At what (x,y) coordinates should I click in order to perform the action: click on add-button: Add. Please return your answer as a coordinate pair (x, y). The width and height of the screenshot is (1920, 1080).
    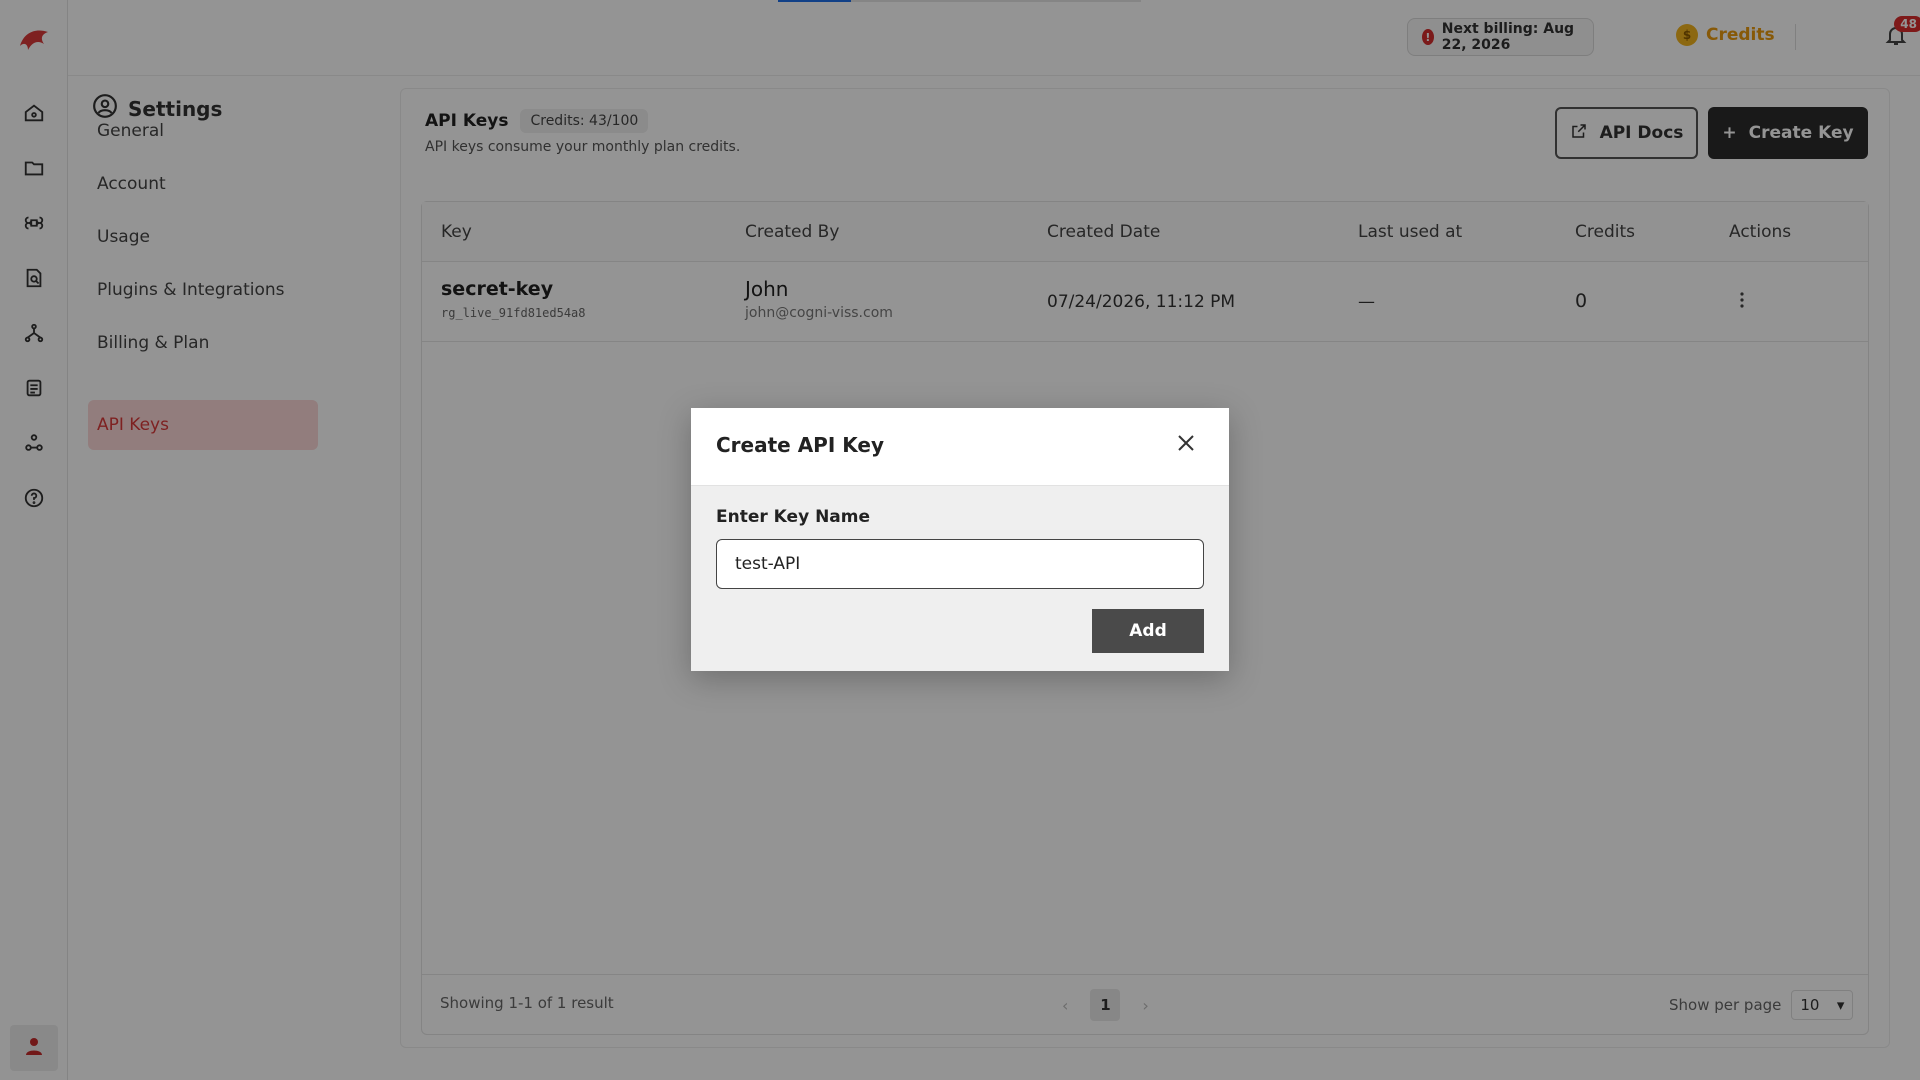
    Looking at the image, I should click on (1148, 631).